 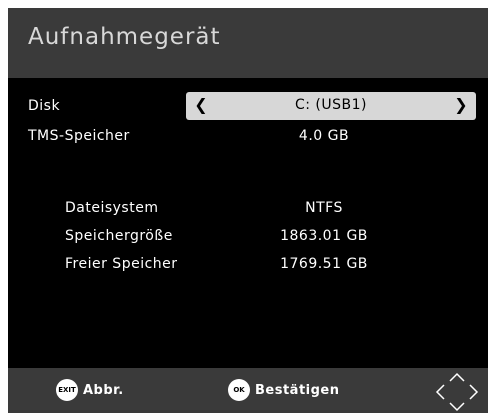 I want to click on free-space-value: 1769.51 GB, so click(x=324, y=264).